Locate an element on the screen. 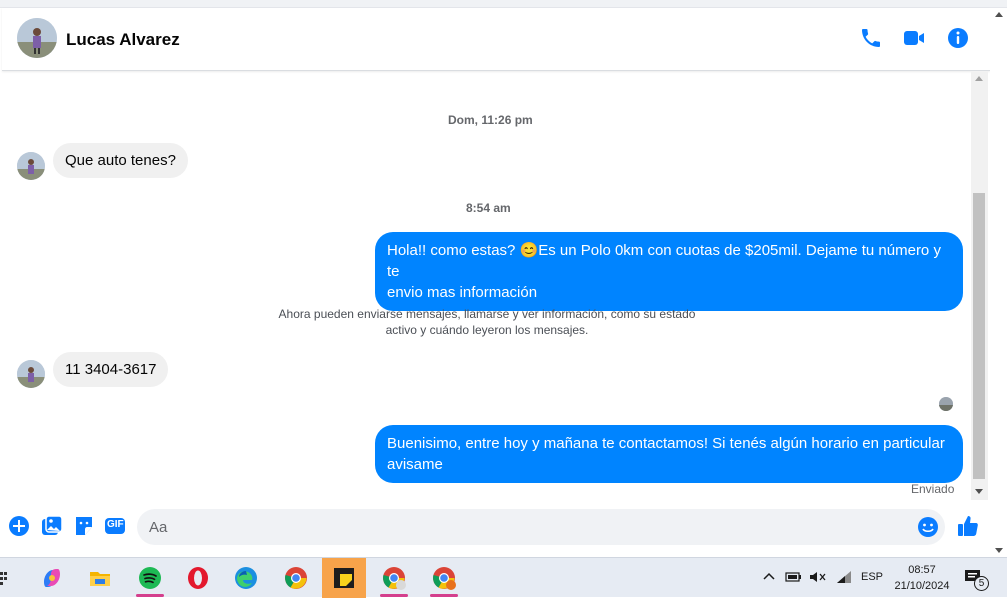 The height and width of the screenshot is (611, 1007). gif-icon: GIF is located at coordinates (115, 526).